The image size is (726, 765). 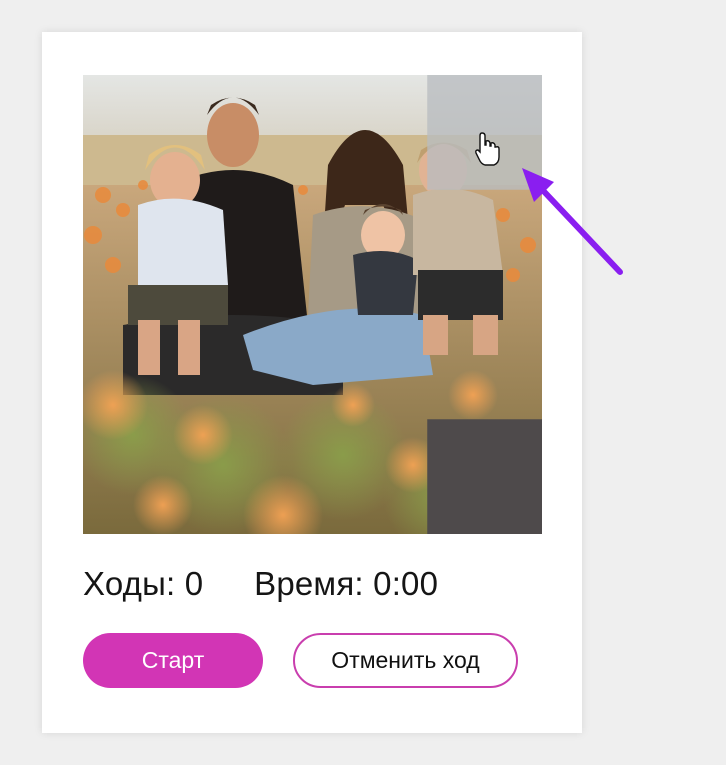 What do you see at coordinates (129, 583) in the screenshot?
I see `moves-label: Ходы:` at bounding box center [129, 583].